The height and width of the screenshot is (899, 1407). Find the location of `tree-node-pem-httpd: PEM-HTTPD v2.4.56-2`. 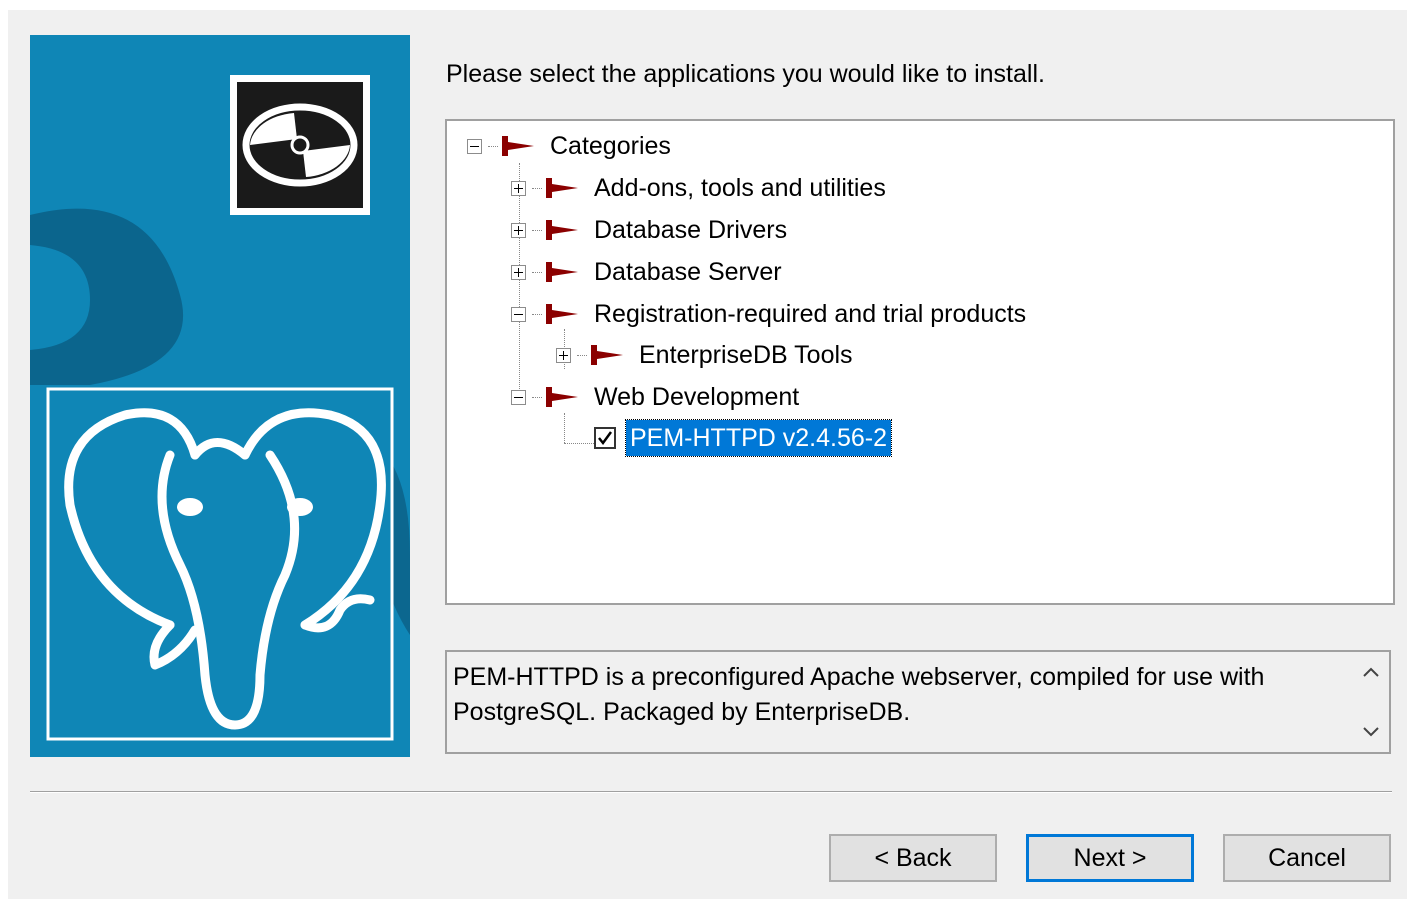

tree-node-pem-httpd: PEM-HTTPD v2.4.56-2 is located at coordinates (743, 438).